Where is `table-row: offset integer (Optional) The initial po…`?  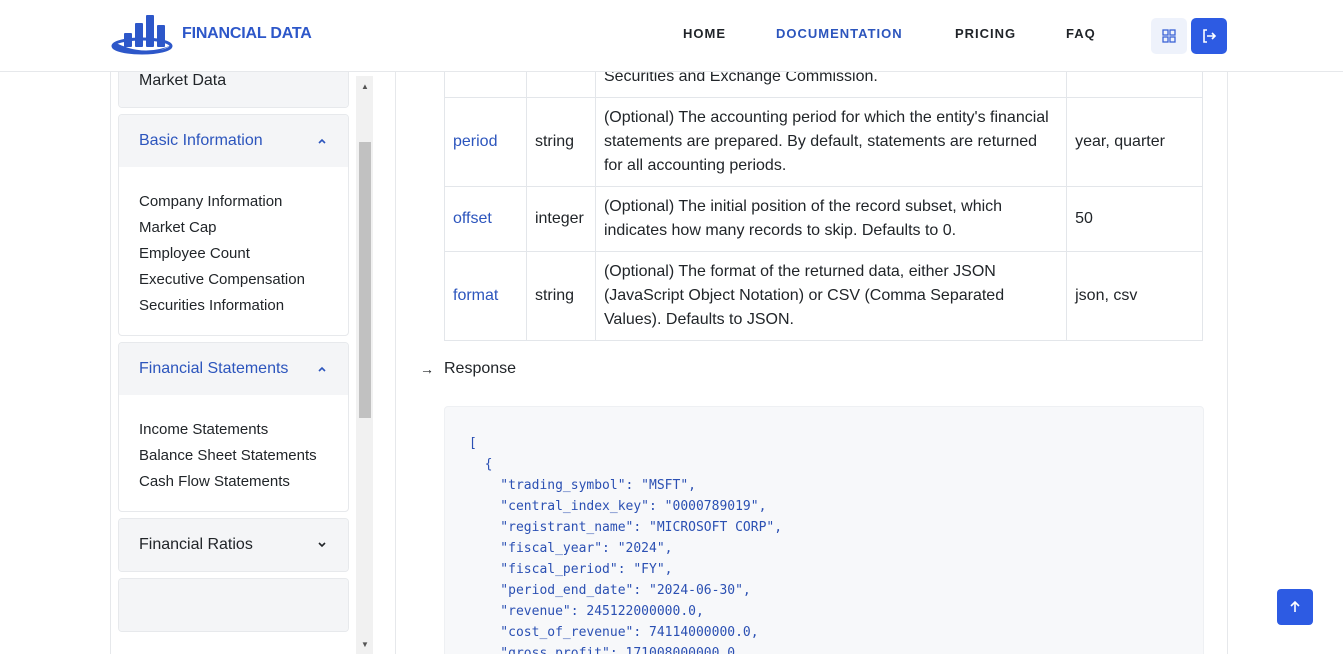 table-row: offset integer (Optional) The initial po… is located at coordinates (823, 219).